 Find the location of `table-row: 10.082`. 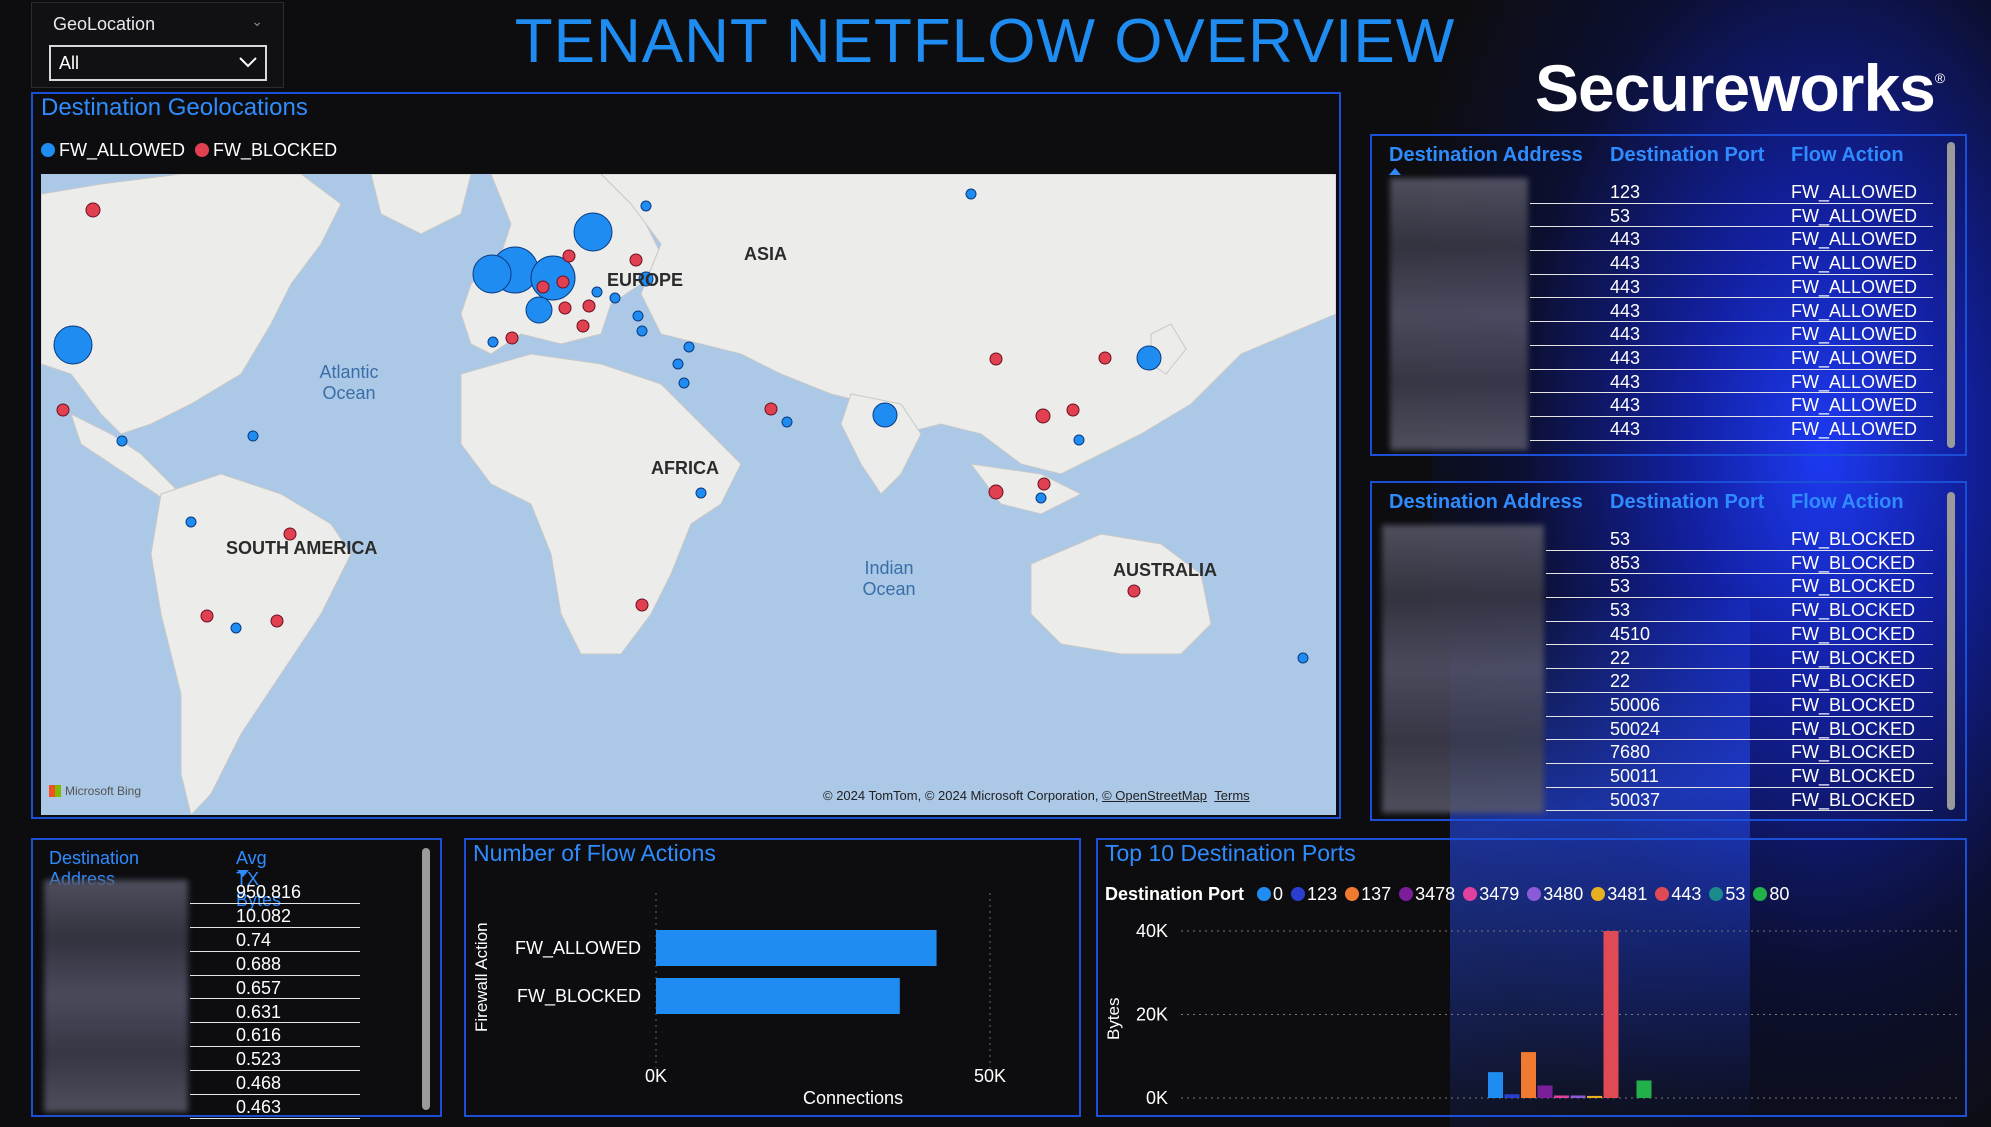

table-row: 10.082 is located at coordinates (275, 916).